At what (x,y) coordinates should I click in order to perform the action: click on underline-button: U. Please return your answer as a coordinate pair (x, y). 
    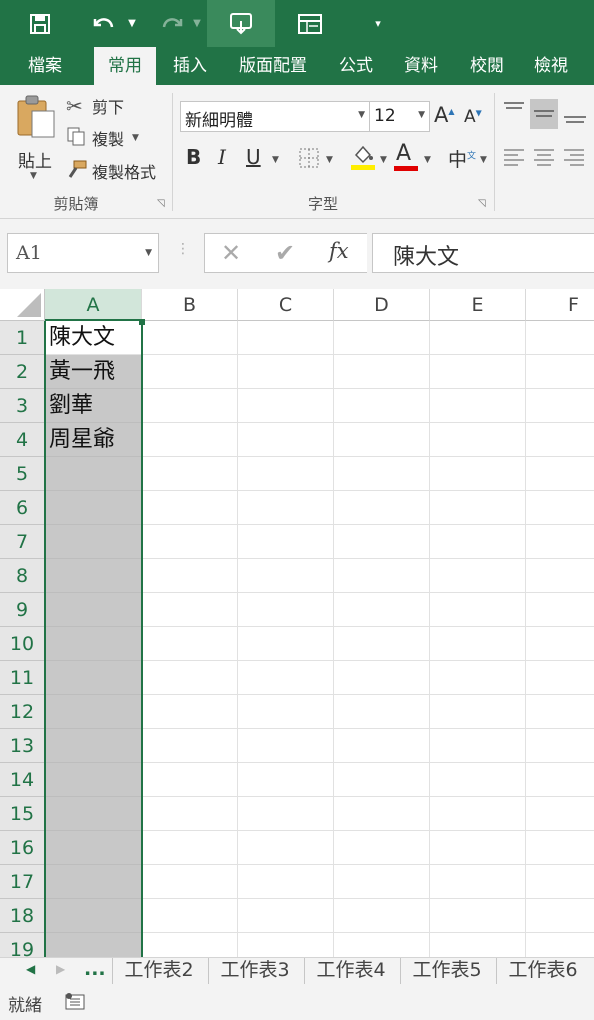
    Looking at the image, I should click on (253, 157).